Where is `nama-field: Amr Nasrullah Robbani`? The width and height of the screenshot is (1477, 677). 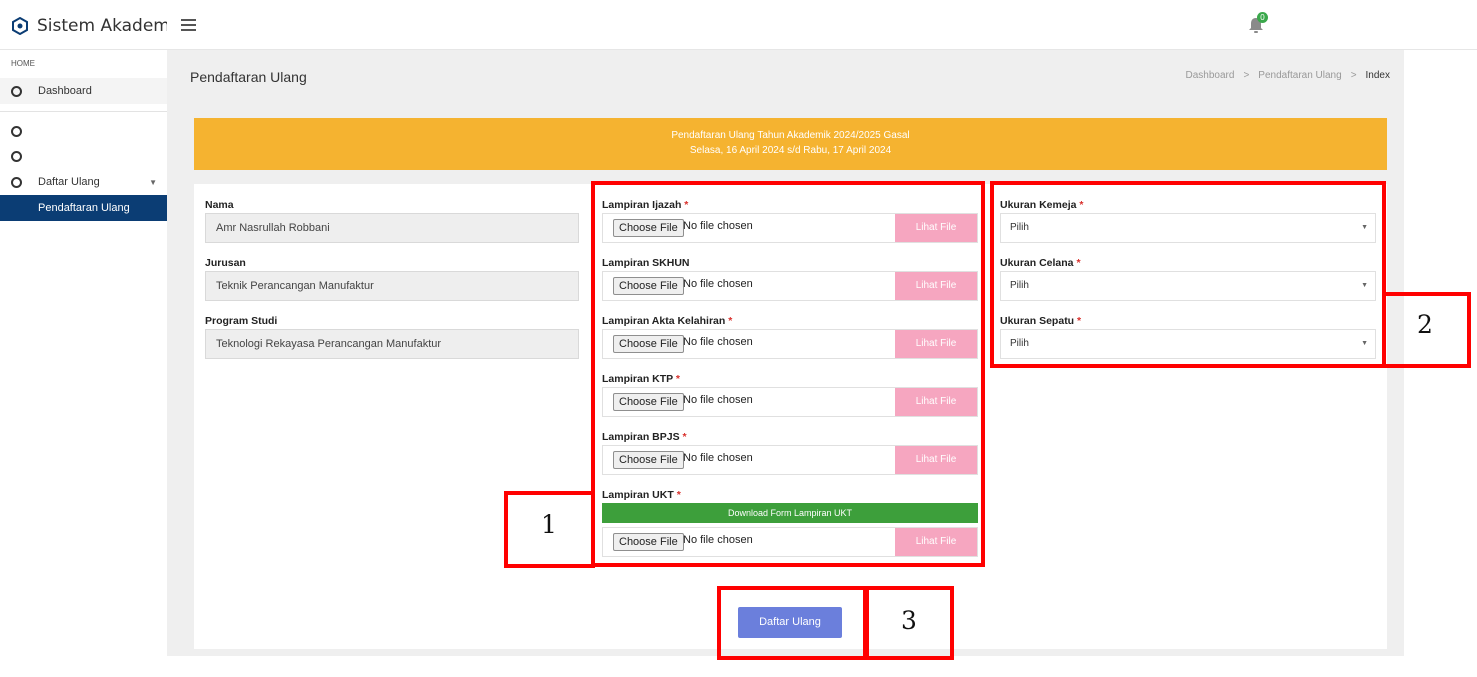
nama-field: Amr Nasrullah Robbani is located at coordinates (392, 228).